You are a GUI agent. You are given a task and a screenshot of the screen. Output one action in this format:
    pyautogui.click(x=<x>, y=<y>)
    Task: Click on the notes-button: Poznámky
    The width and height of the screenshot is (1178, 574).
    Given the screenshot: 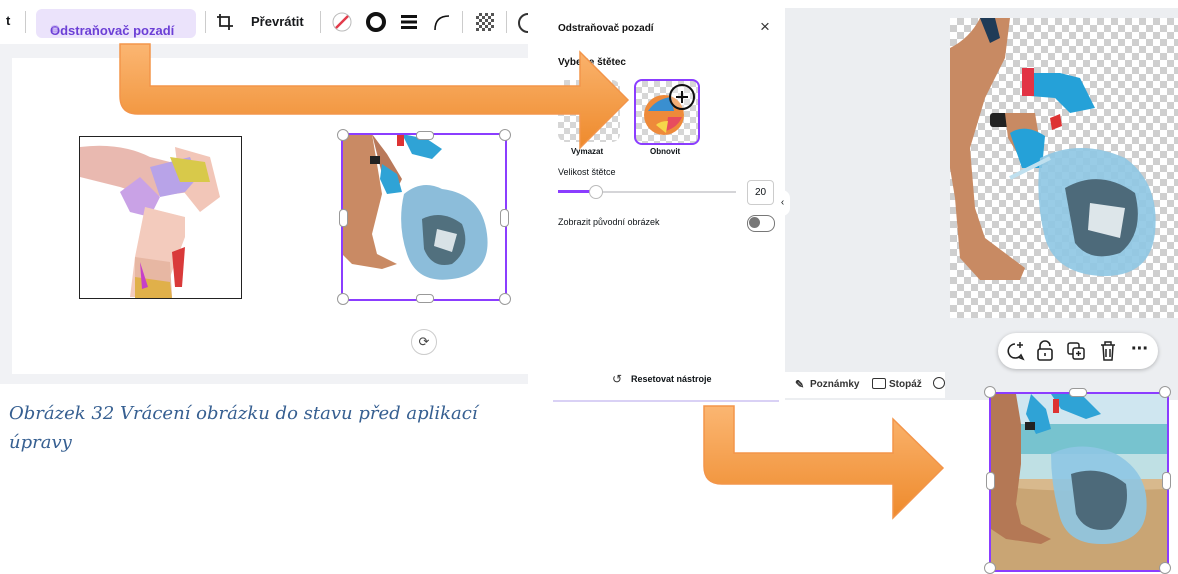 What is the action you would take?
    pyautogui.click(x=834, y=384)
    